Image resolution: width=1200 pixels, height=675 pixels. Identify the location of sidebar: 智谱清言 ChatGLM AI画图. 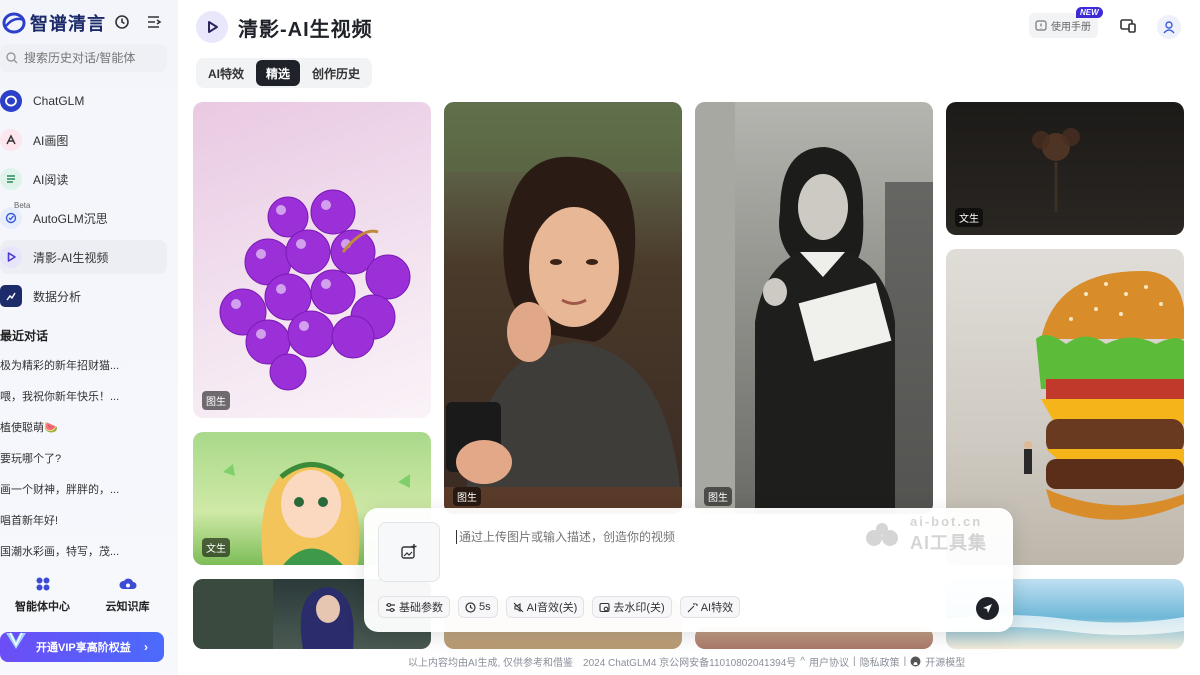
(89, 337).